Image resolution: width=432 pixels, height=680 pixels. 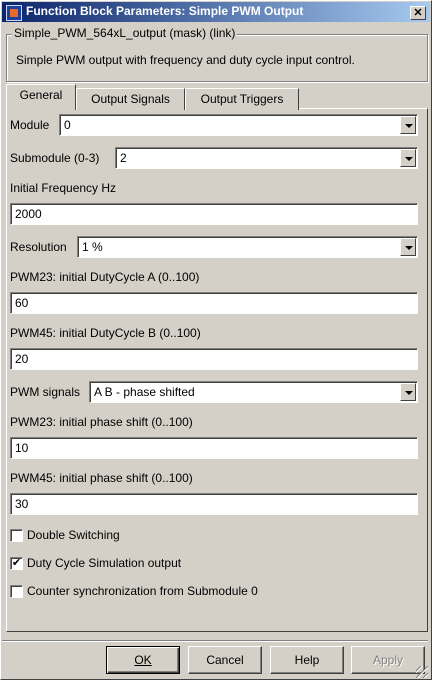 I want to click on initial-frequency-value: 2000, so click(x=28, y=214).